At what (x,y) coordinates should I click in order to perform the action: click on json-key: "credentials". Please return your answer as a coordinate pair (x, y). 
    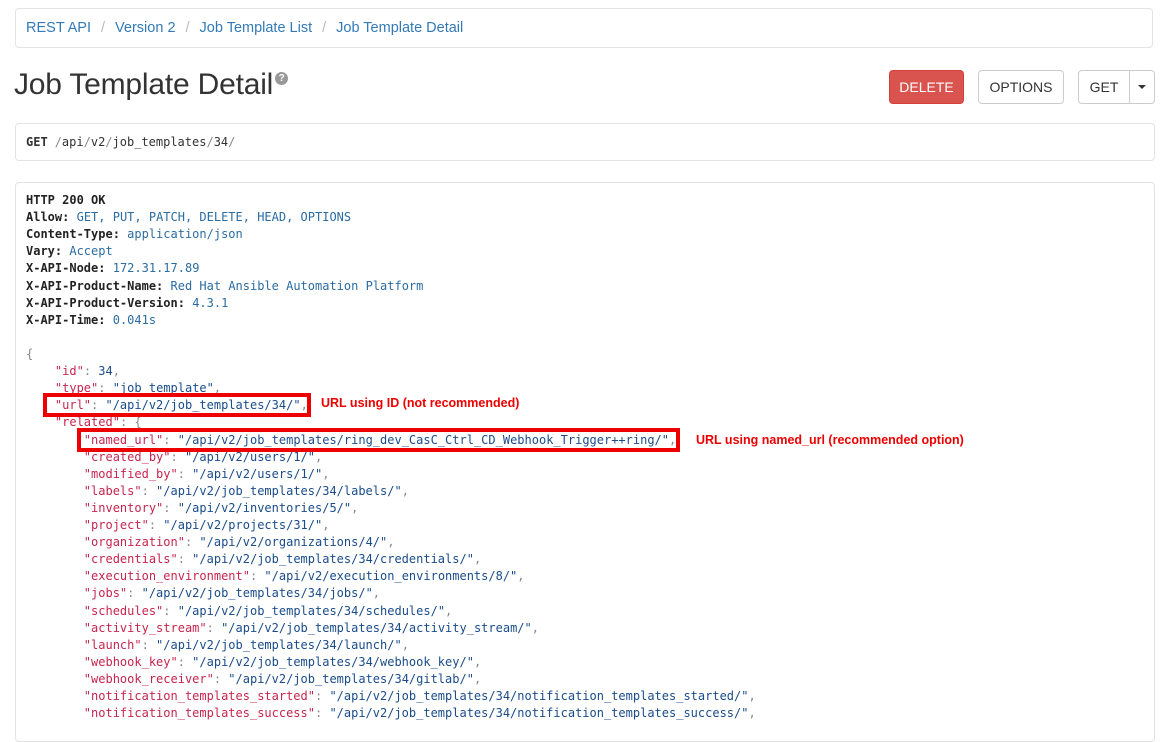
    Looking at the image, I should click on (130, 559).